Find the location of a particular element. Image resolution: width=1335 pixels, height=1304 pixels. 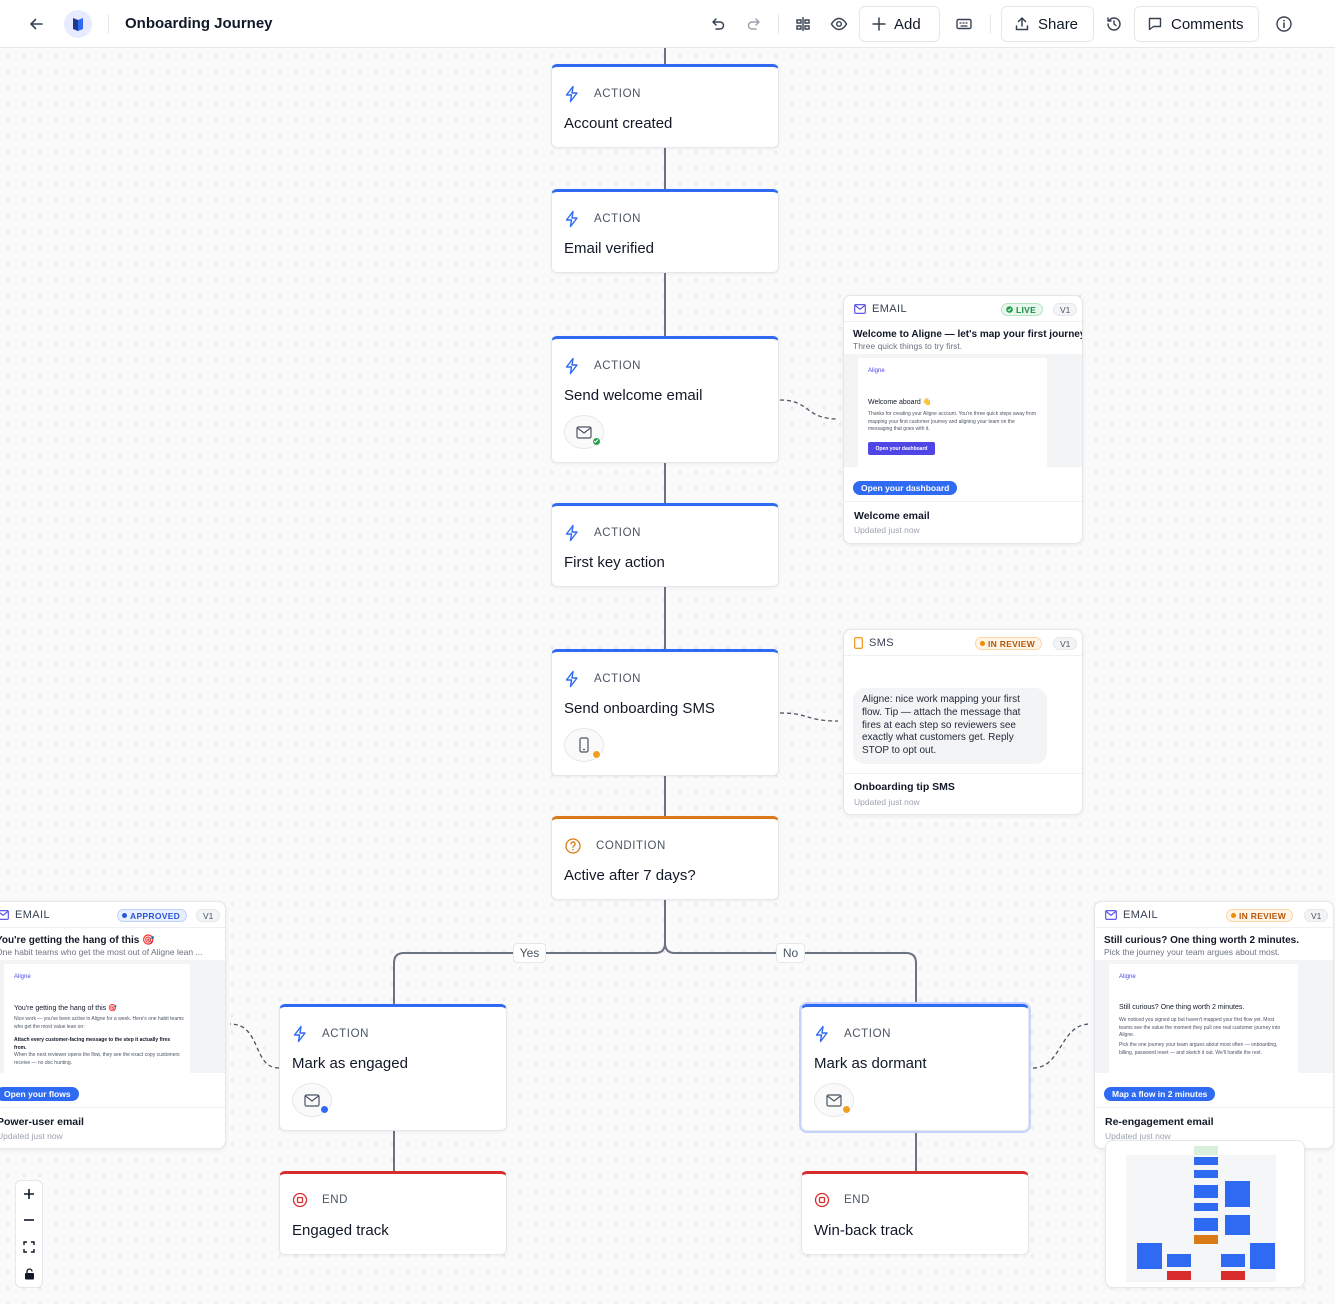

lock-button is located at coordinates (29, 1274).